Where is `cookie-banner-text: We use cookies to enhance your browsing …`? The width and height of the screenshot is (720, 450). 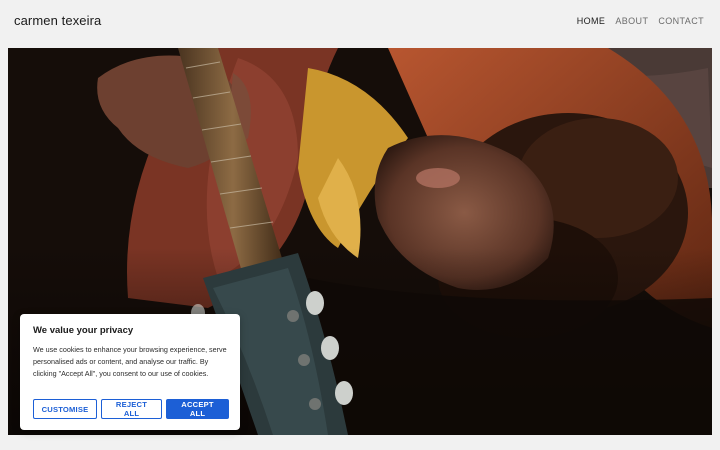
cookie-banner-text: We use cookies to enhance your browsing … is located at coordinates (130, 362).